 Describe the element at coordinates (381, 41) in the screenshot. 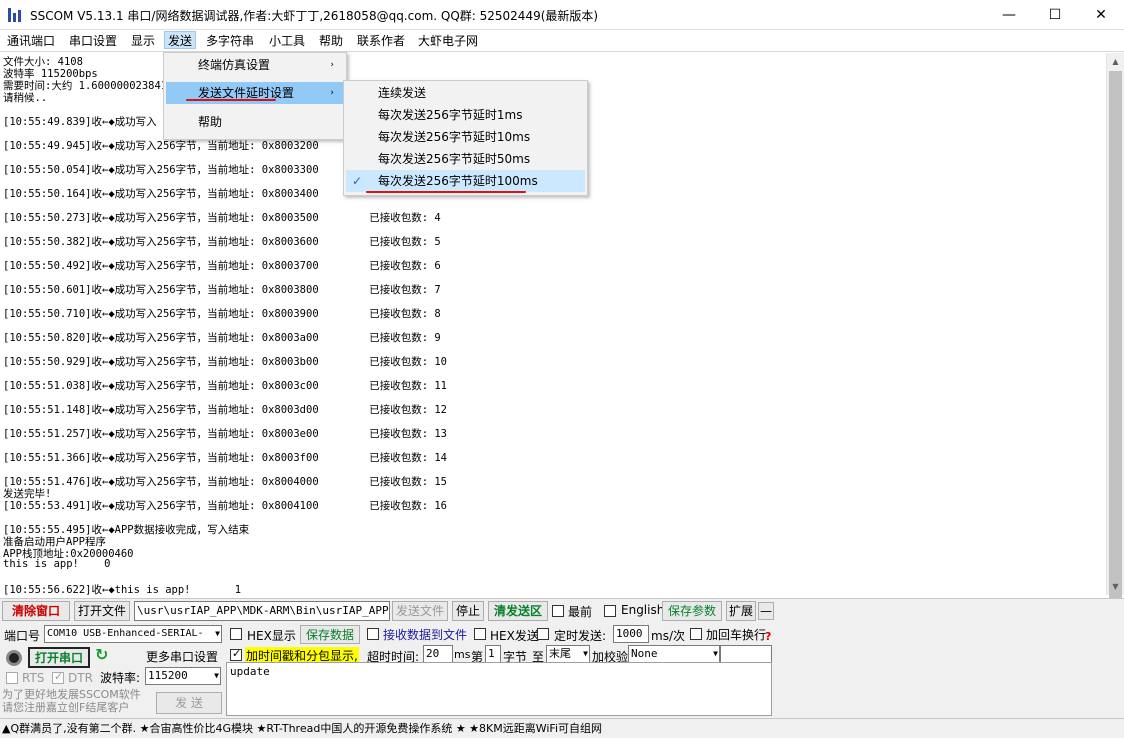

I see `menu-contact-author: 联系作者` at that location.